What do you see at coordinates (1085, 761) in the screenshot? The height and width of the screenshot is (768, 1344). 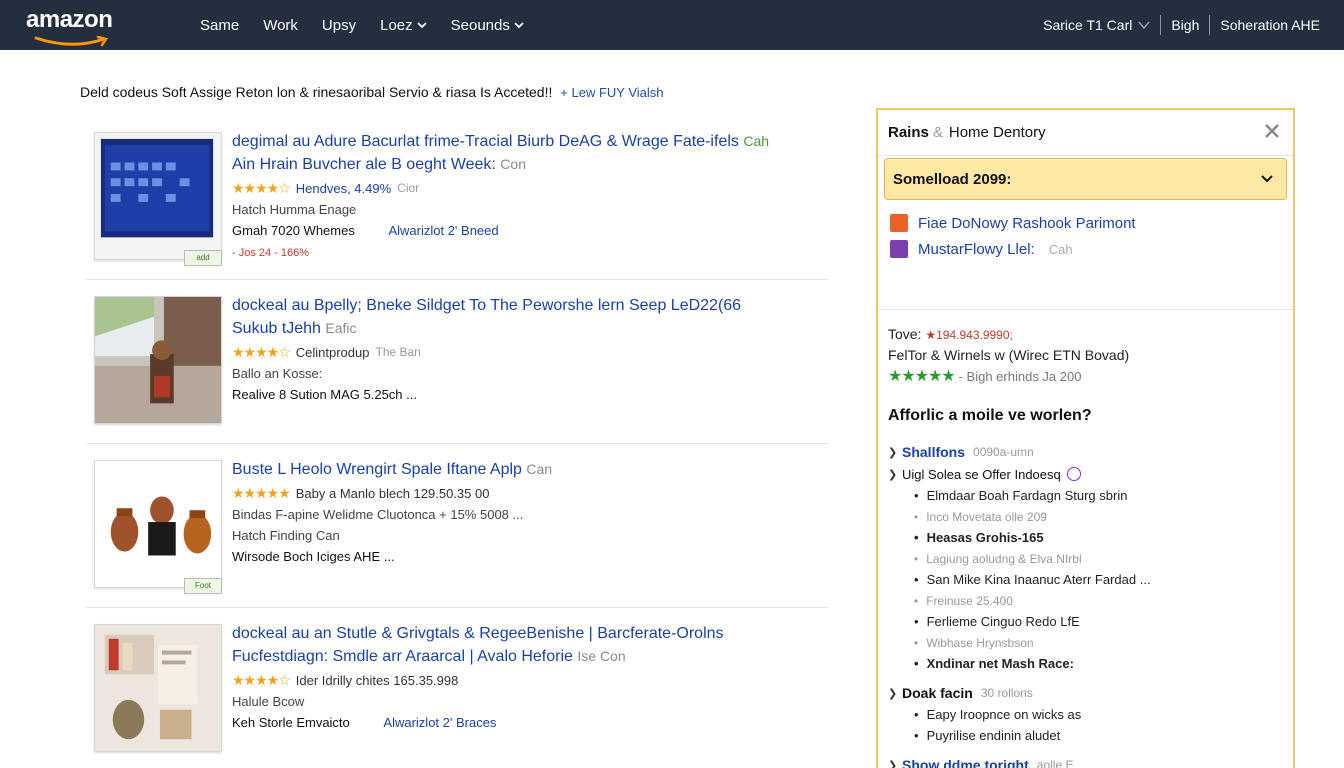 I see `tree-node: ❯ Show ddme toright aolle E` at bounding box center [1085, 761].